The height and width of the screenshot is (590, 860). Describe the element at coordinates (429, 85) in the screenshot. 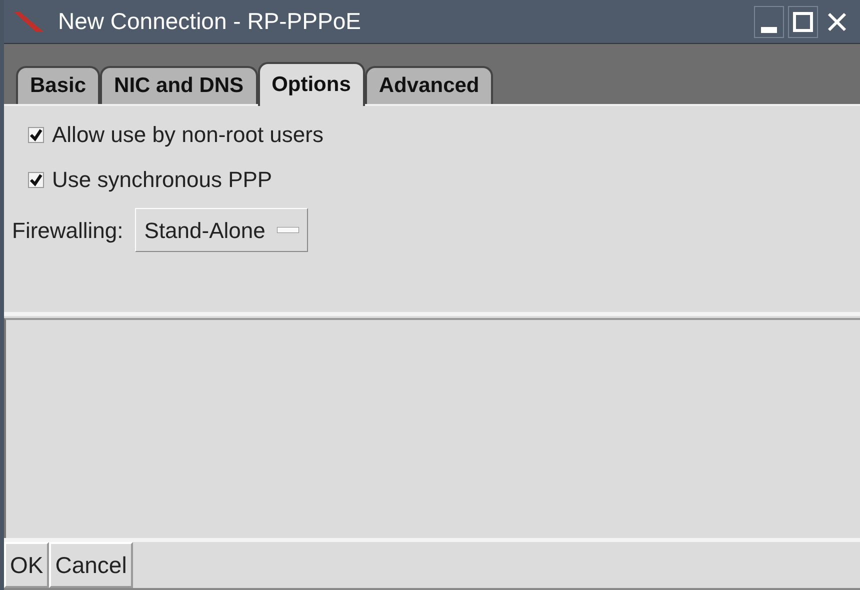

I see `tab: Advanced` at that location.